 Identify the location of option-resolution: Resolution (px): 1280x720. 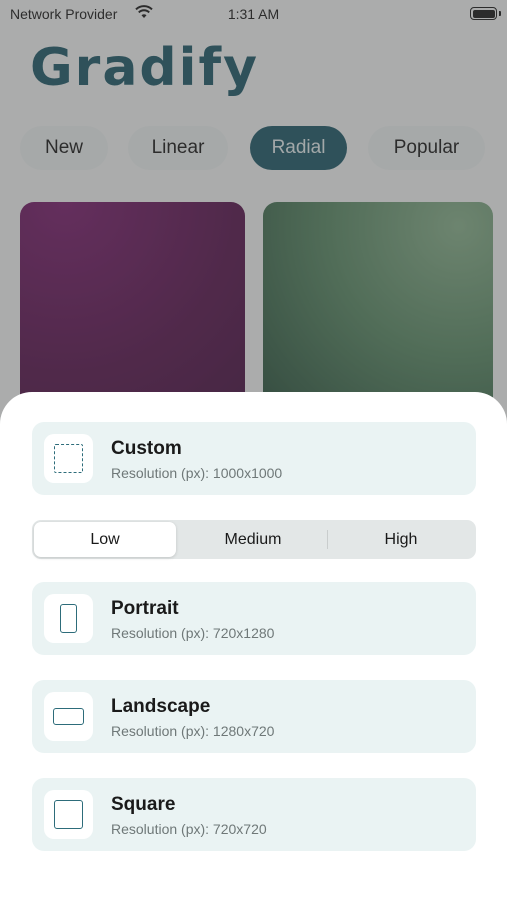
(193, 731).